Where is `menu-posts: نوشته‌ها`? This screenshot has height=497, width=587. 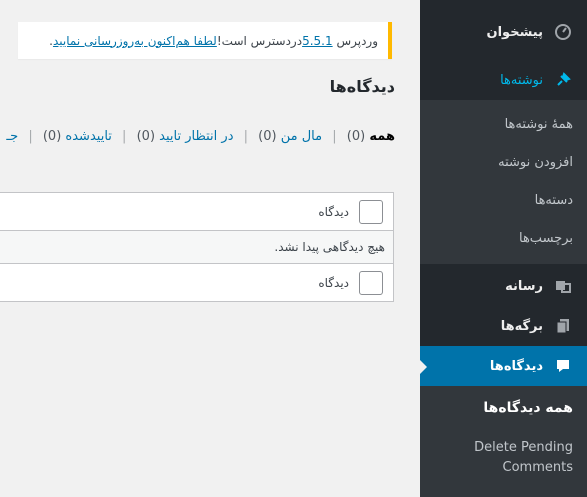
menu-posts: نوشته‌ها is located at coordinates (503, 80).